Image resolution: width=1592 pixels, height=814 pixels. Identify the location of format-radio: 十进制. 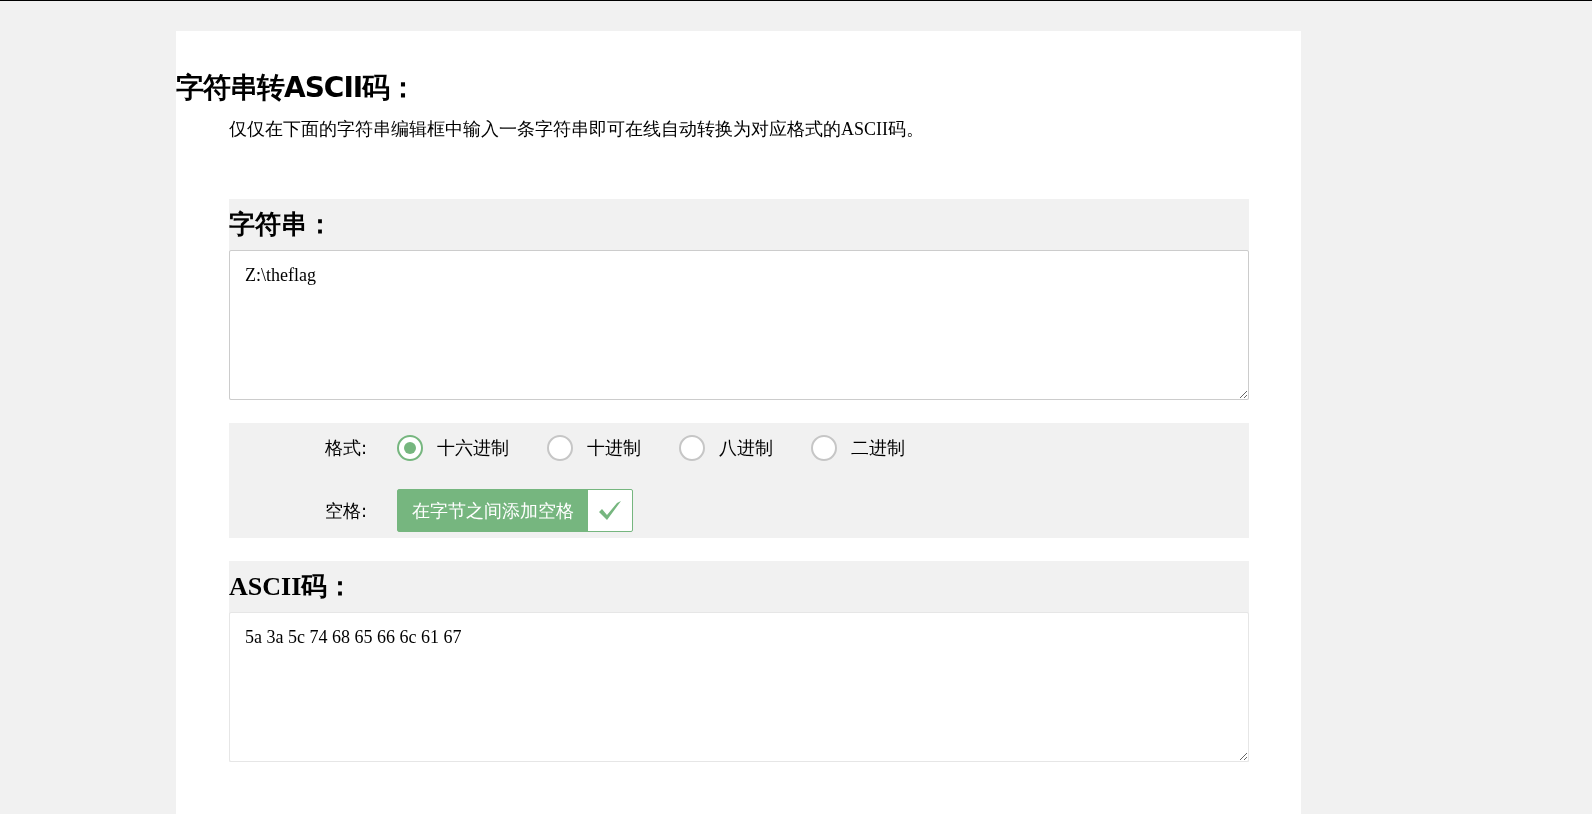
(594, 448).